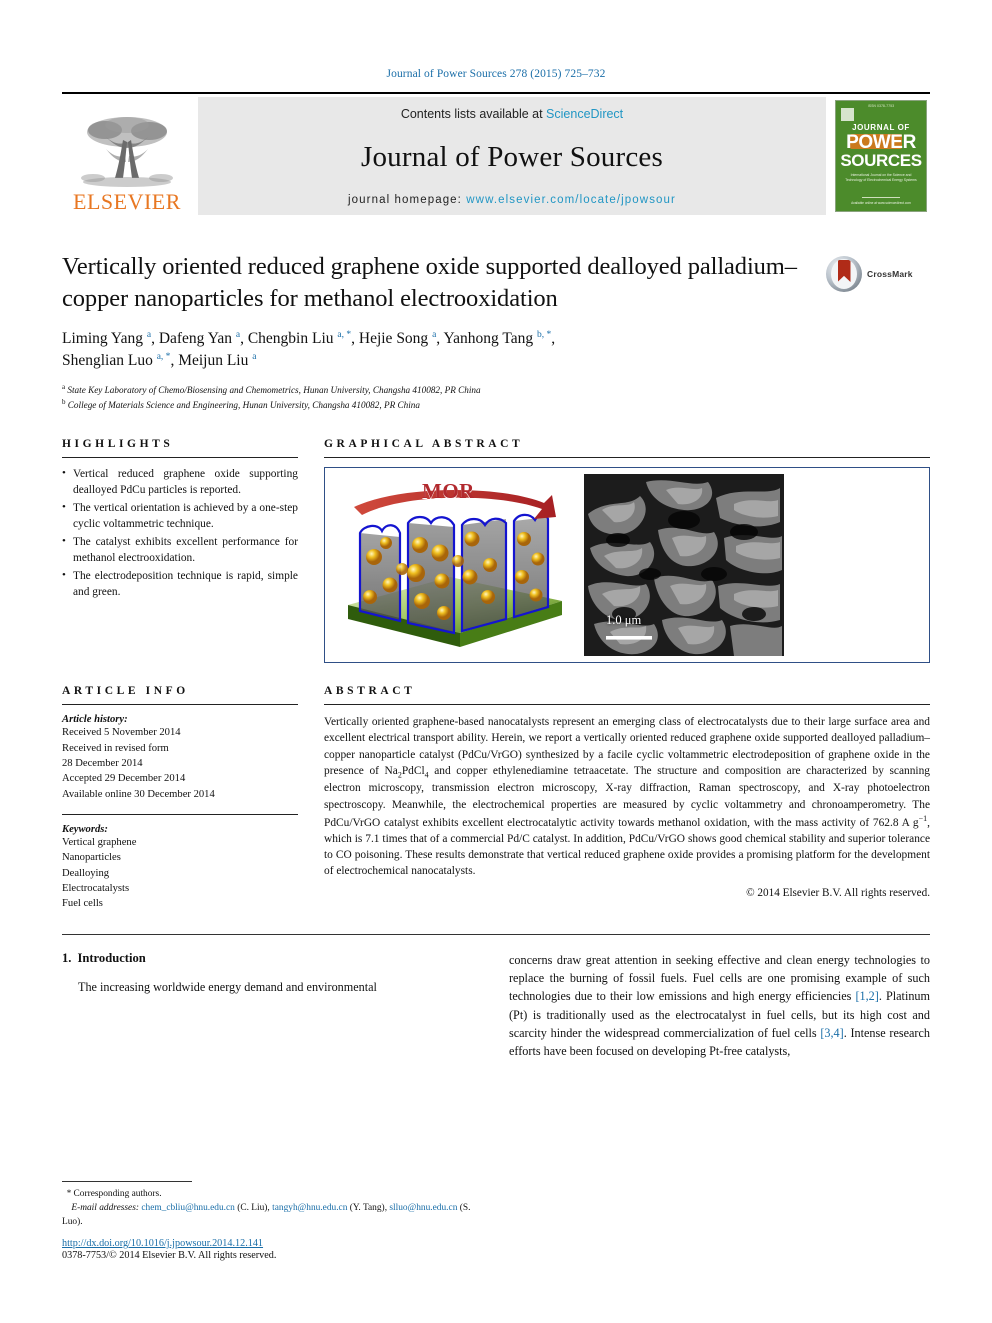 This screenshot has height=1323, width=992. I want to click on article-info-heading: ARTICLE INFO, so click(125, 691).